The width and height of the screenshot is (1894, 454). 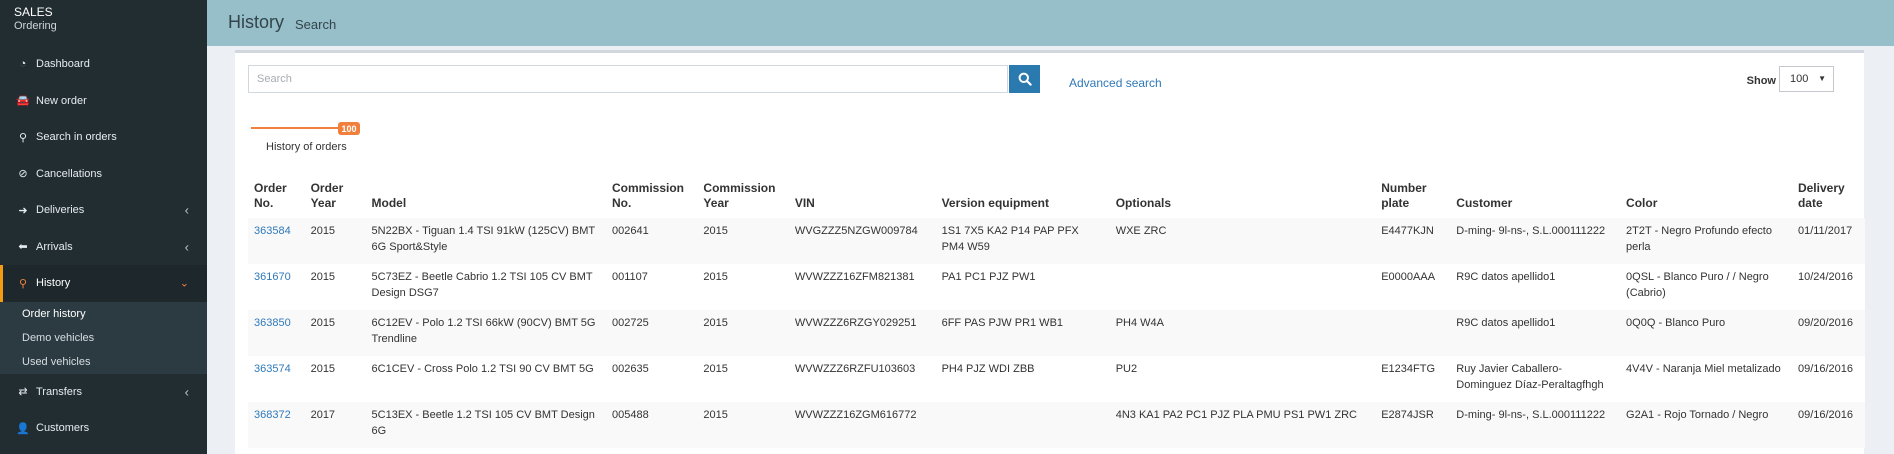 What do you see at coordinates (316, 24) in the screenshot?
I see `breadcrumb: Search` at bounding box center [316, 24].